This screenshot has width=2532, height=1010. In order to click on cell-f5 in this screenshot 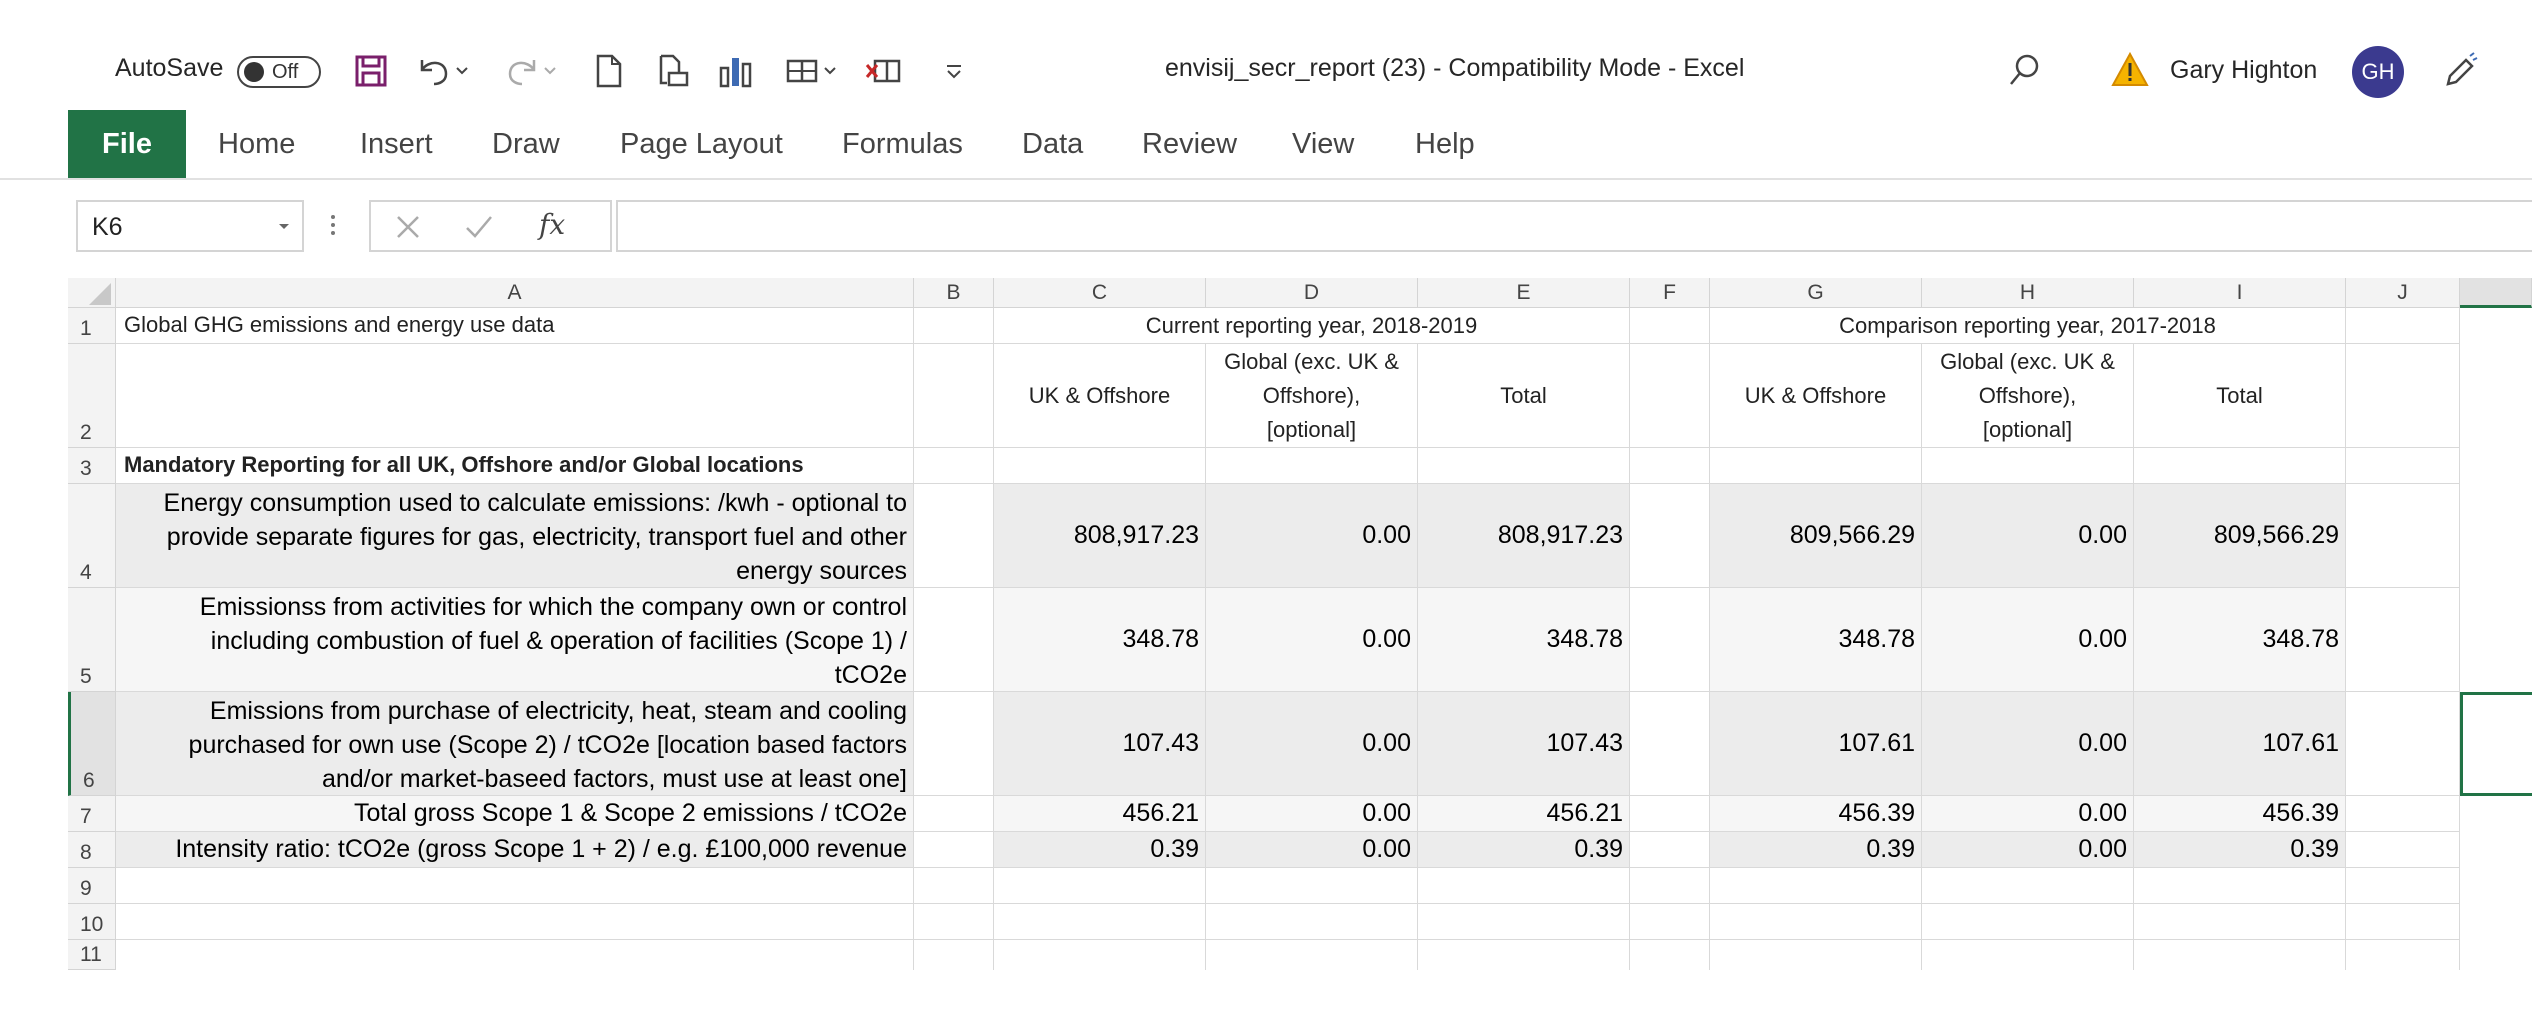, I will do `click(1670, 640)`.